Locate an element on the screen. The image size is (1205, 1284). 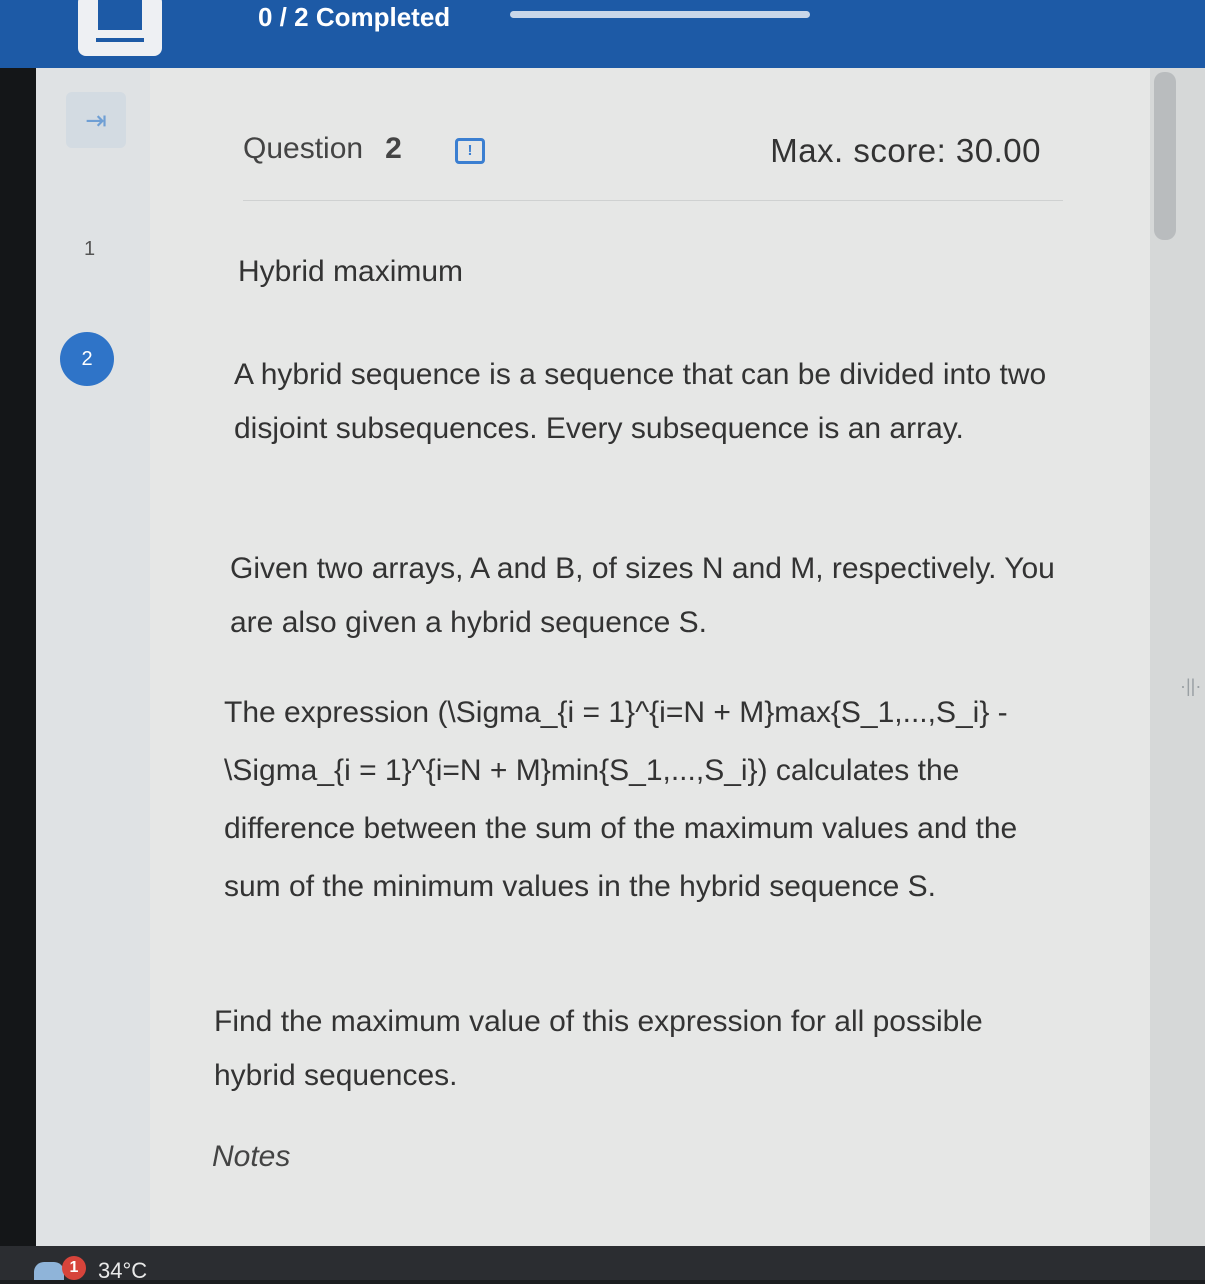
expand-sidebar-button: ⇥ is located at coordinates (96, 120).